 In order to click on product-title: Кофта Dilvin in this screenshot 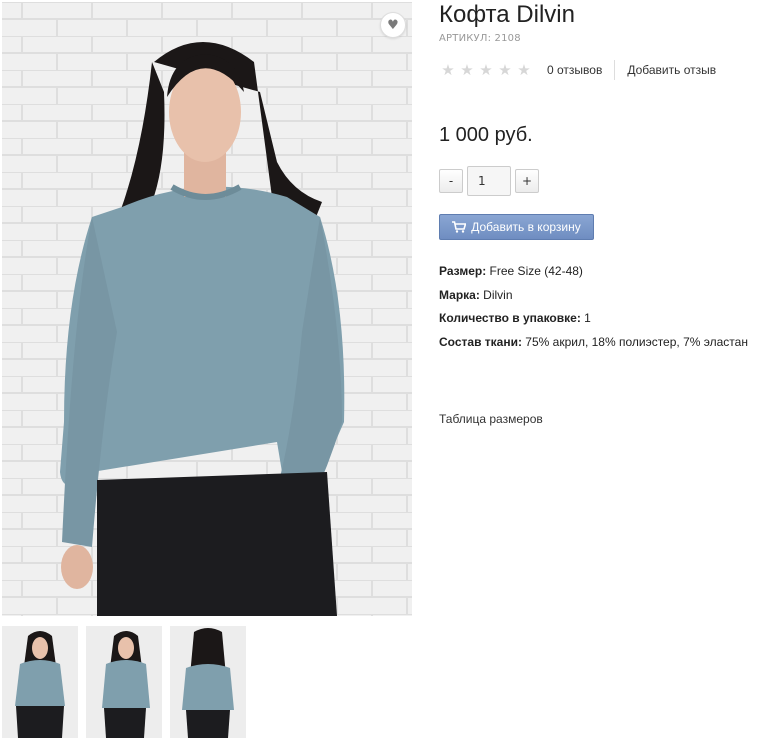, I will do `click(507, 14)`.